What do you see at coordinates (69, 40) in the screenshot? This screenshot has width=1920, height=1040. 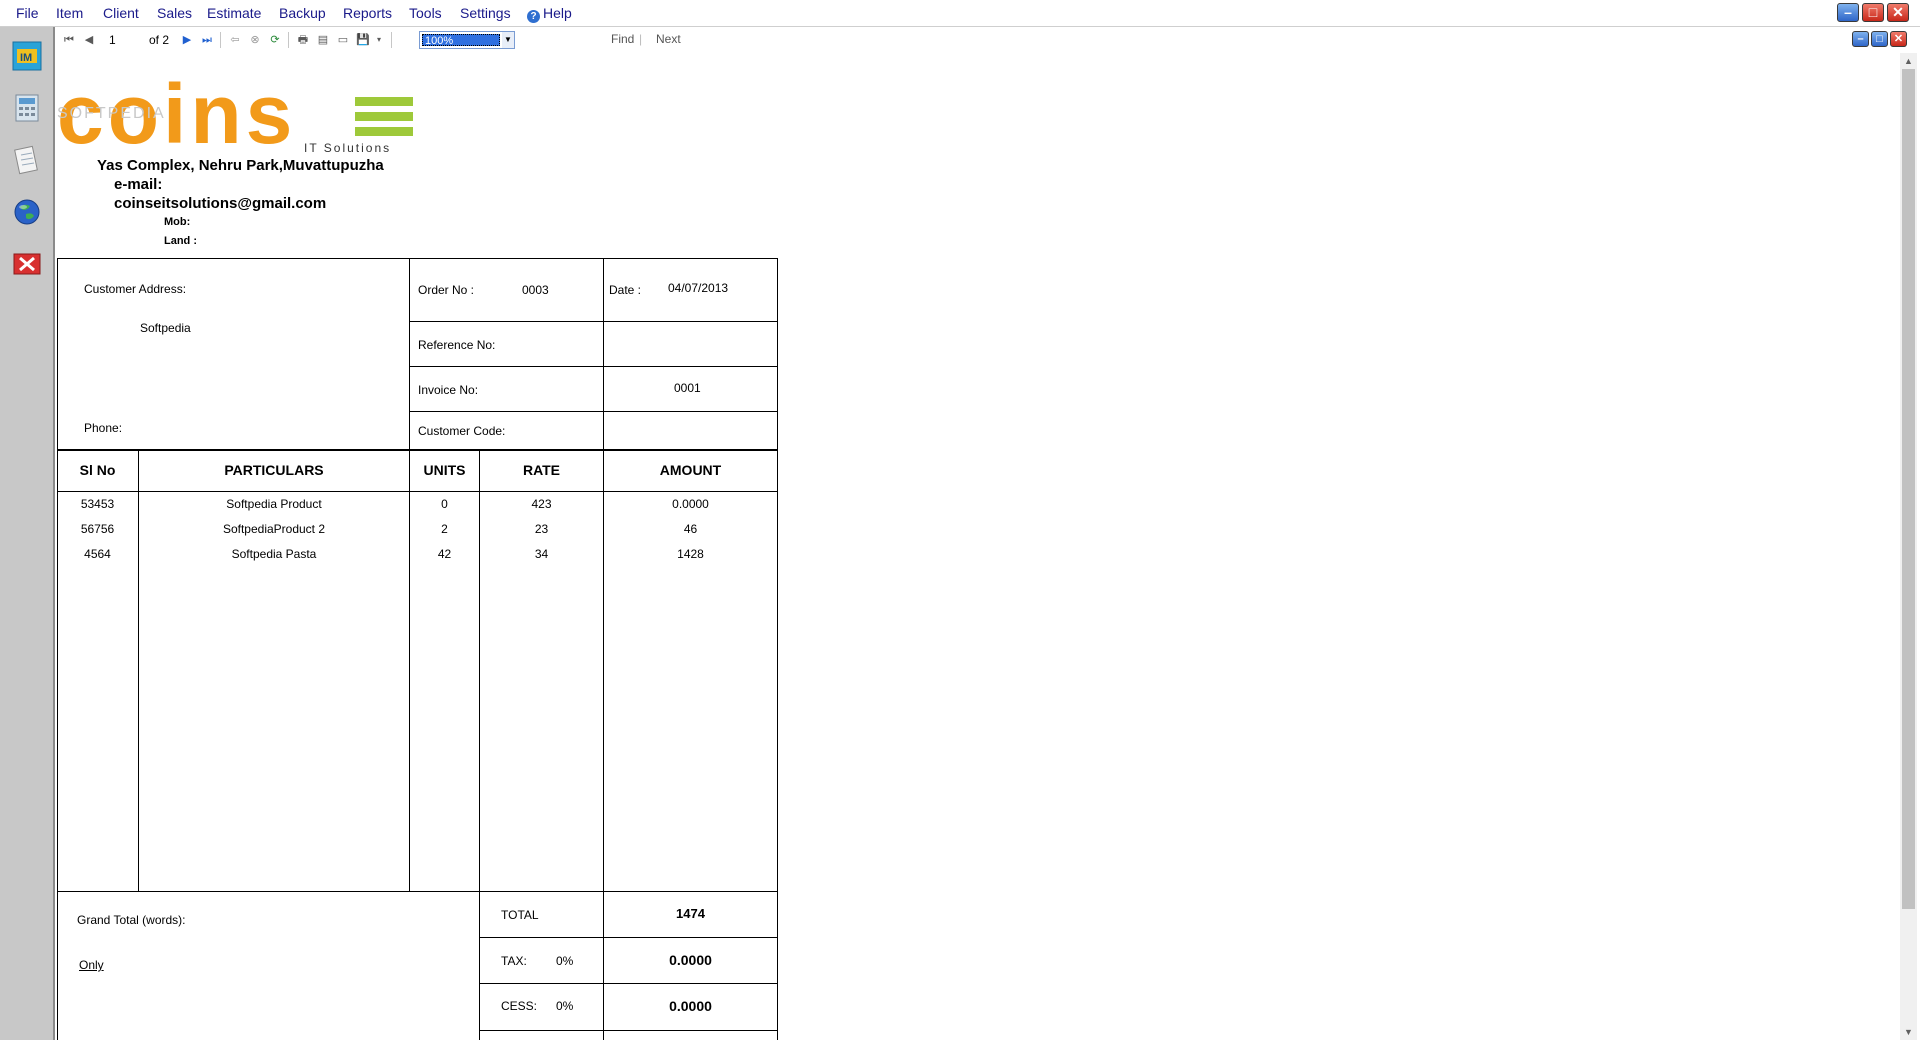 I see `first-page-icon: ⏮` at bounding box center [69, 40].